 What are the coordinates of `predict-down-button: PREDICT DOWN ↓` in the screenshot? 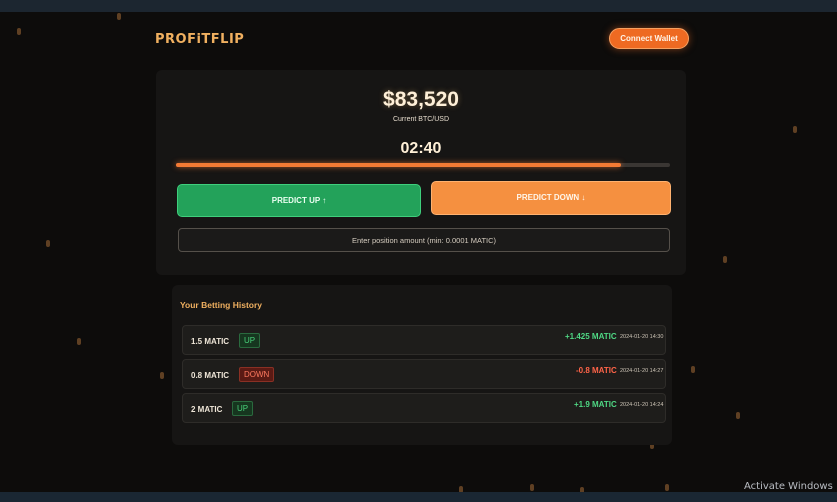 It's located at (551, 198).